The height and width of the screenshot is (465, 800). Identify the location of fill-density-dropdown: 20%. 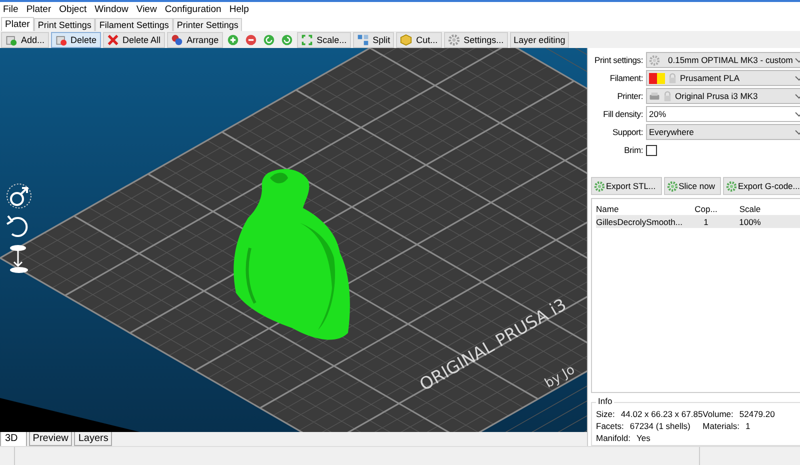
(723, 114).